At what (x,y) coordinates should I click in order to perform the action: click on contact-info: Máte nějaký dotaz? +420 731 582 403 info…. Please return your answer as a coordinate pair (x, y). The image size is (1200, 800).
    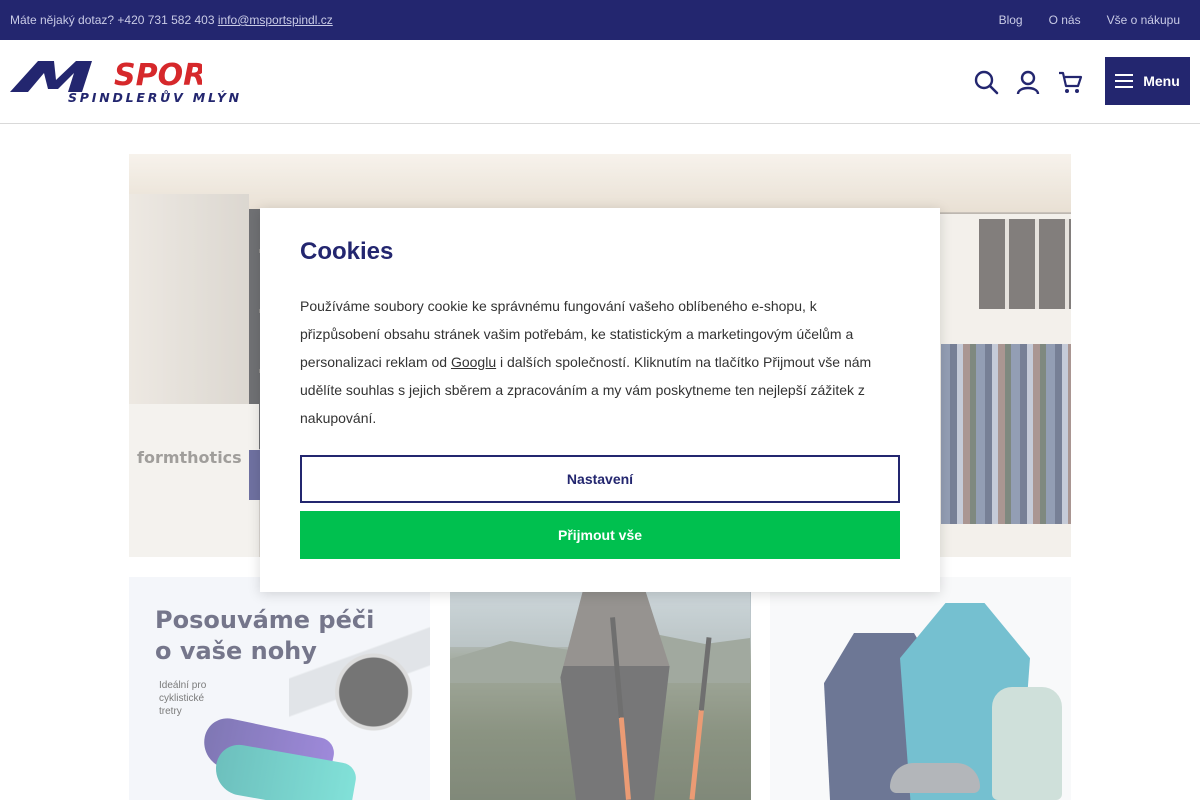
    Looking at the image, I should click on (171, 20).